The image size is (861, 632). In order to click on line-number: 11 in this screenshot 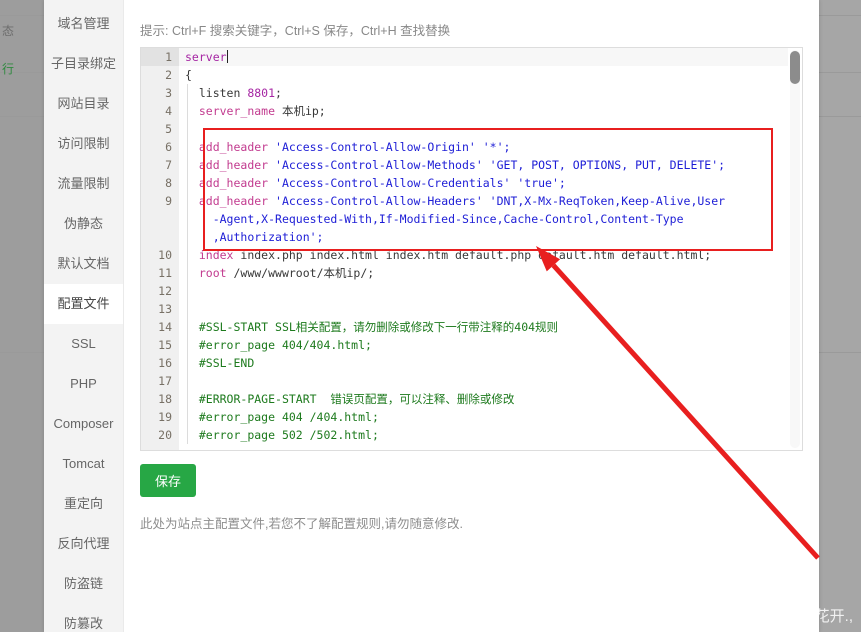, I will do `click(165, 273)`.